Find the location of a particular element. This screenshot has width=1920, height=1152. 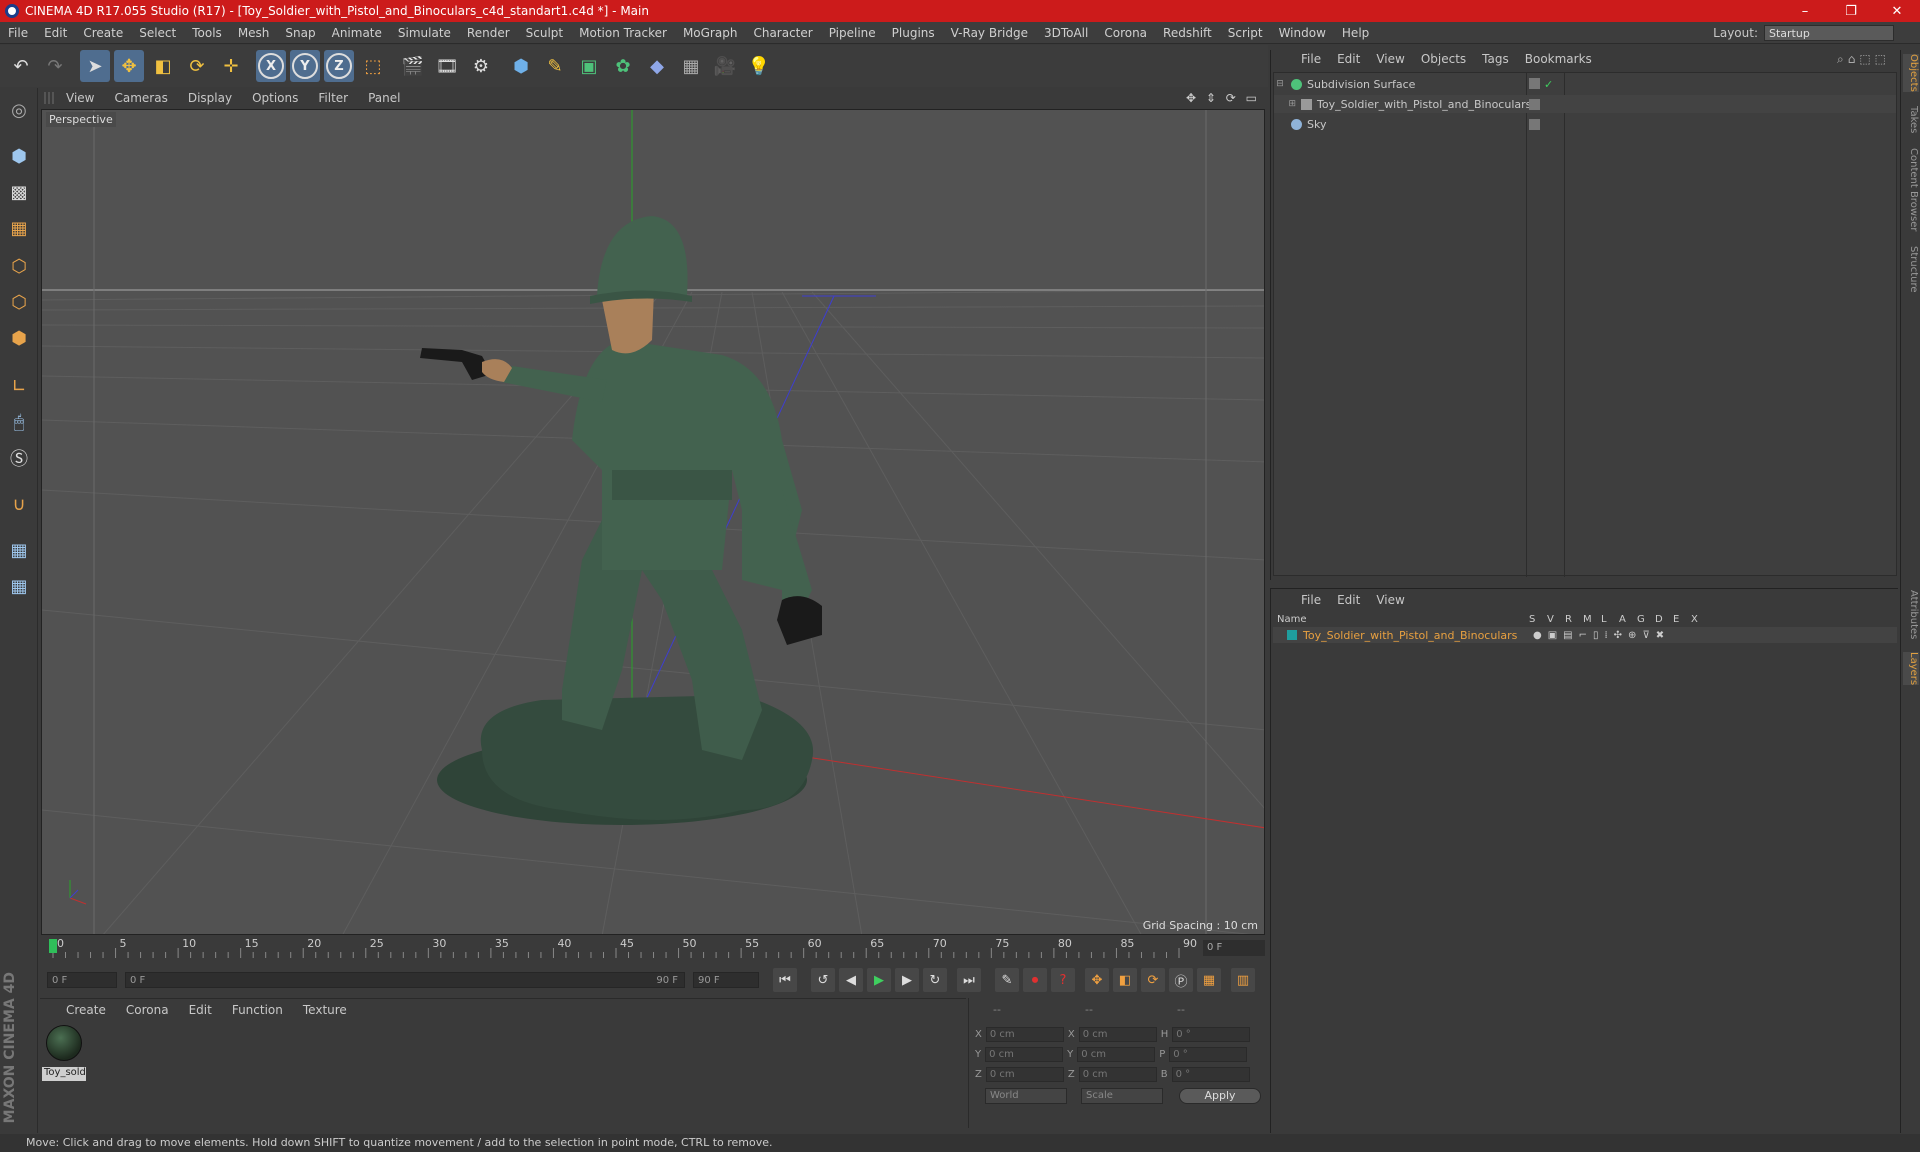

material-preview is located at coordinates (64, 1043).